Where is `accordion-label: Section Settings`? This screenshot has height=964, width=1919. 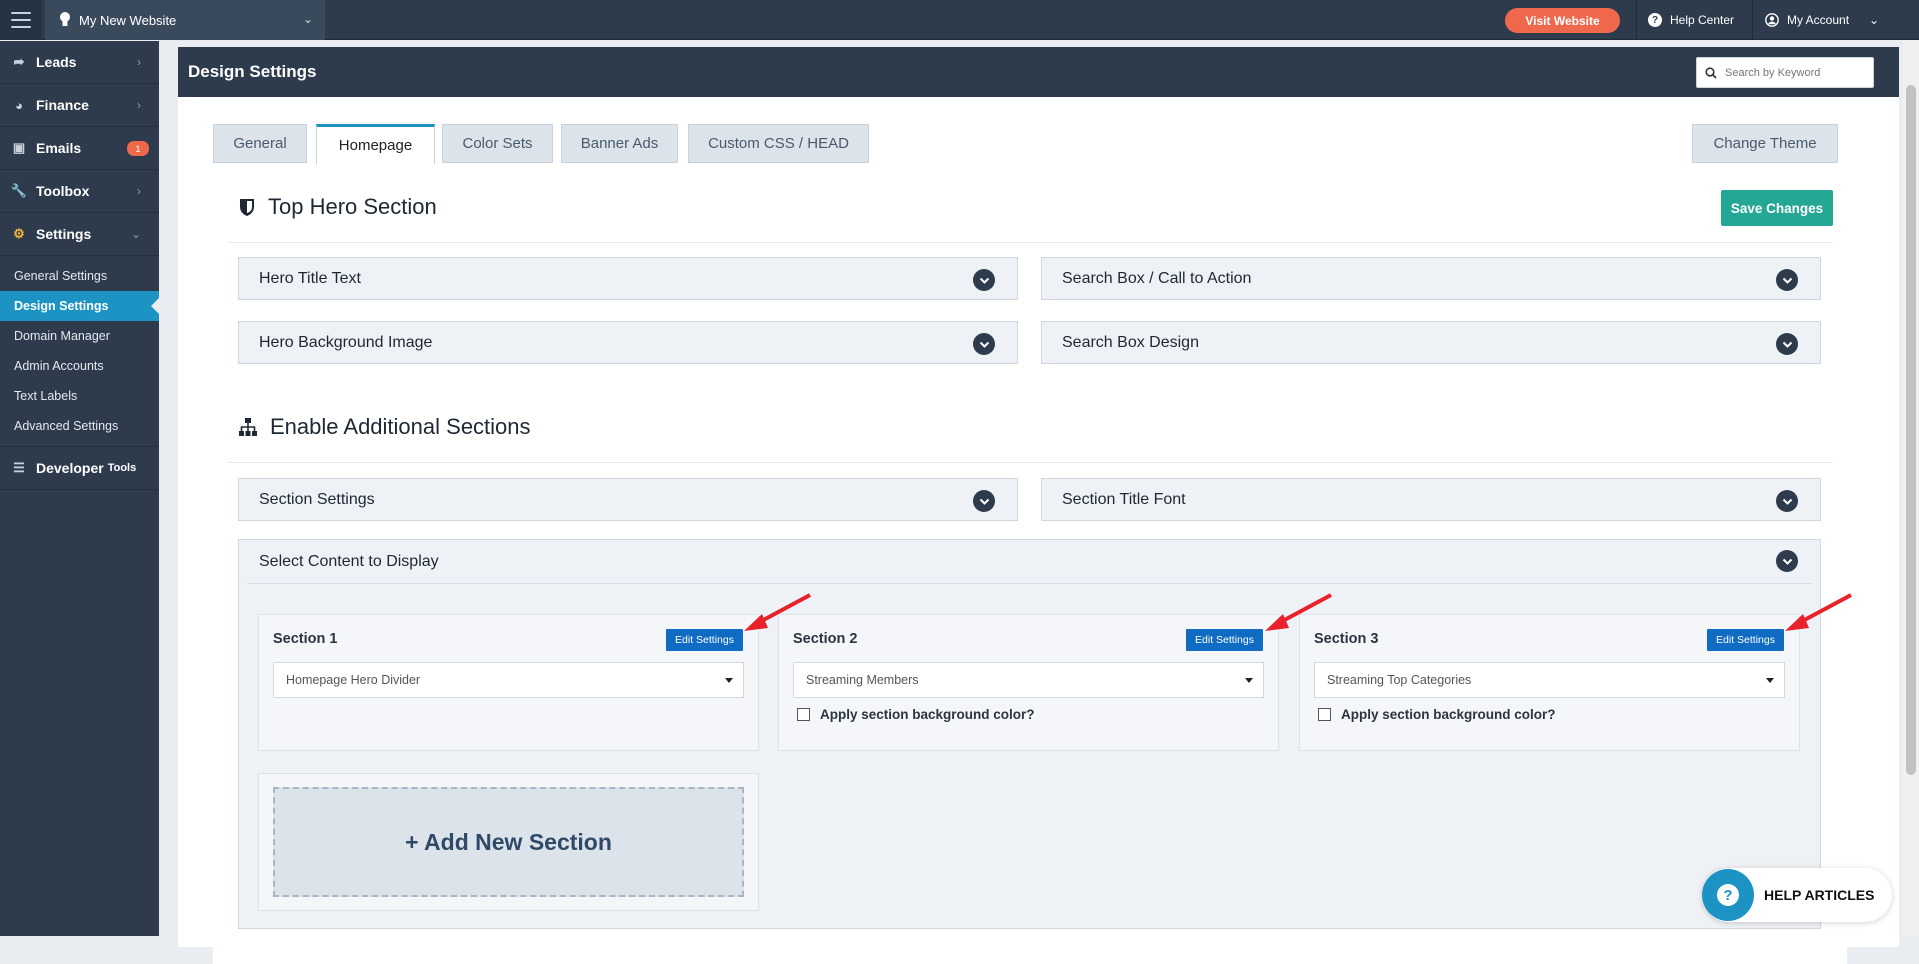 accordion-label: Section Settings is located at coordinates (317, 499).